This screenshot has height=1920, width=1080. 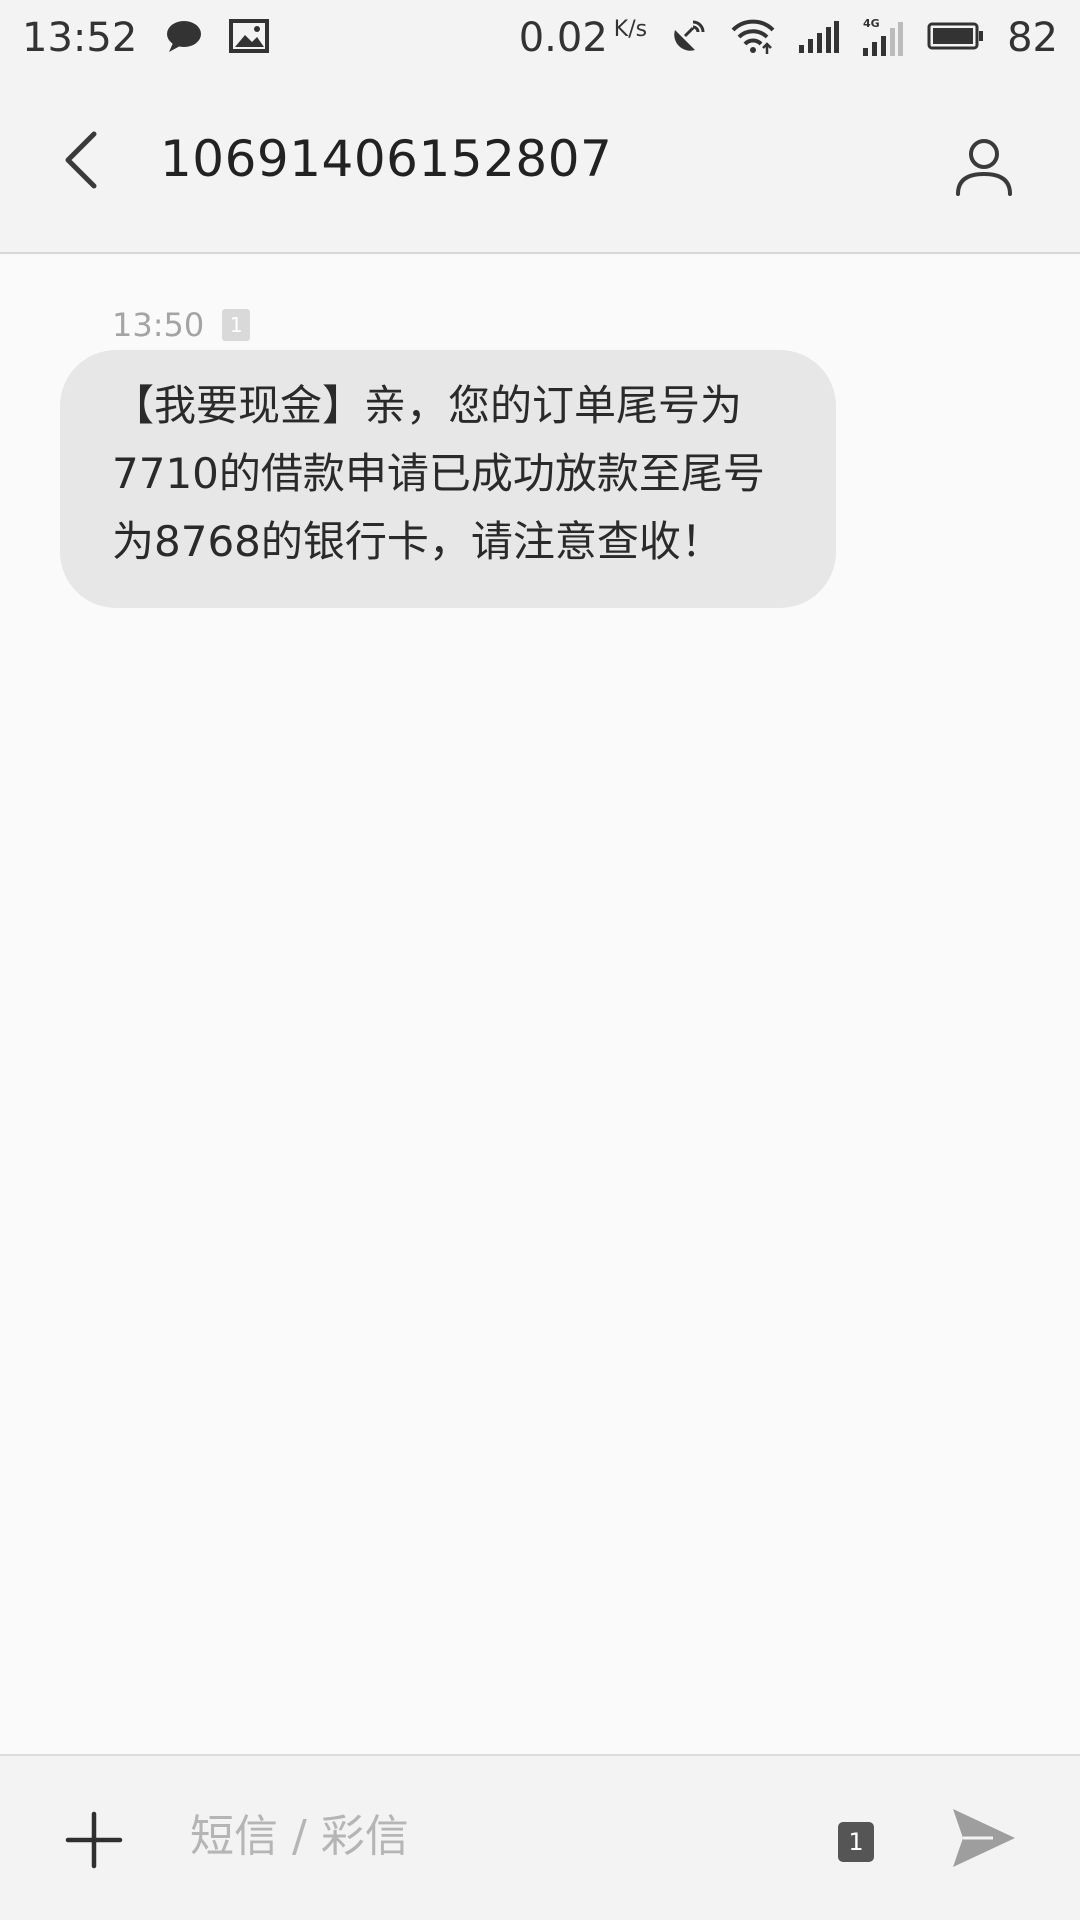 I want to click on contact-button, so click(x=984, y=166).